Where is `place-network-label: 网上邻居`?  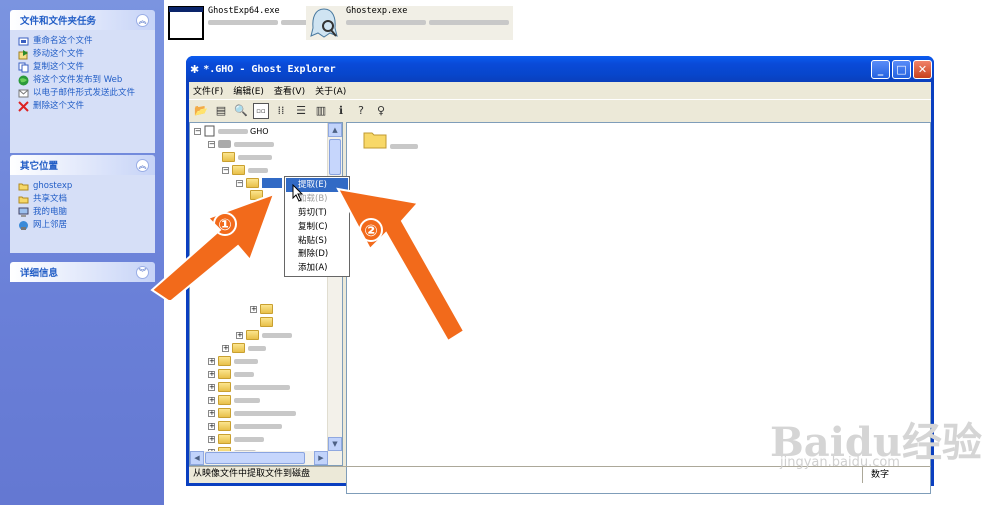
place-network-label: 网上邻居 is located at coordinates (50, 225).